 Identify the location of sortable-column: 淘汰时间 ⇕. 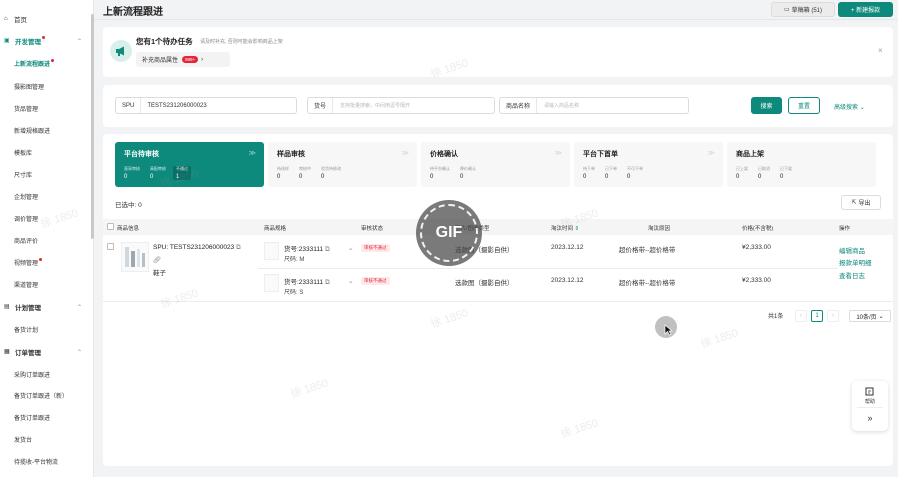
(565, 228).